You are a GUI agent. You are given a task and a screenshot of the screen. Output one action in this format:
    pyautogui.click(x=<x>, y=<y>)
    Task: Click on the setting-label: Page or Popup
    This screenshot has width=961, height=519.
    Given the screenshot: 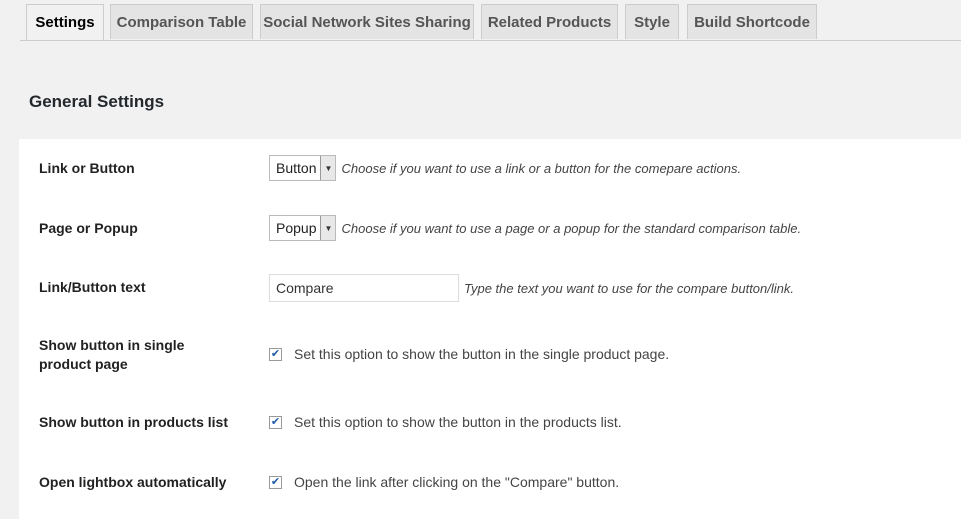 What is the action you would take?
    pyautogui.click(x=88, y=228)
    